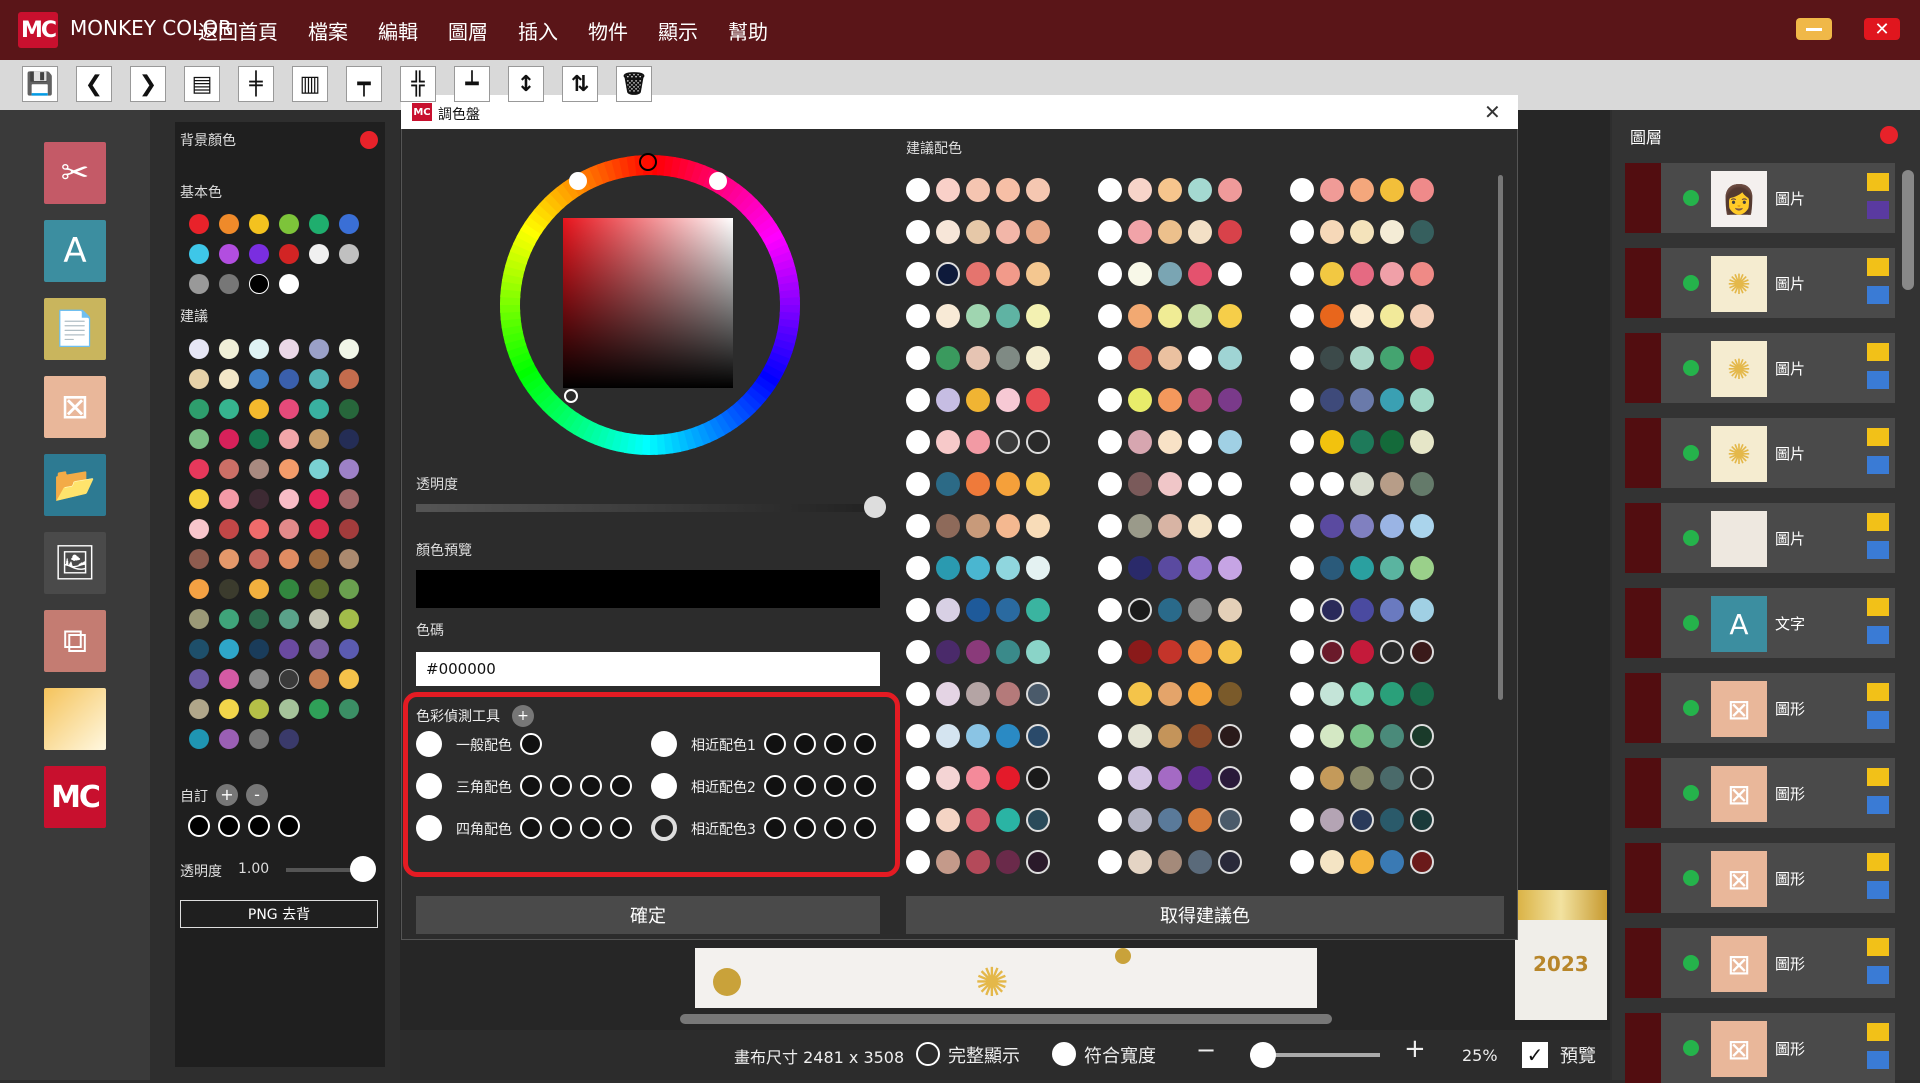 The image size is (1920, 1083). Describe the element at coordinates (1500, 437) in the screenshot. I see `palette-scrollbar` at that location.